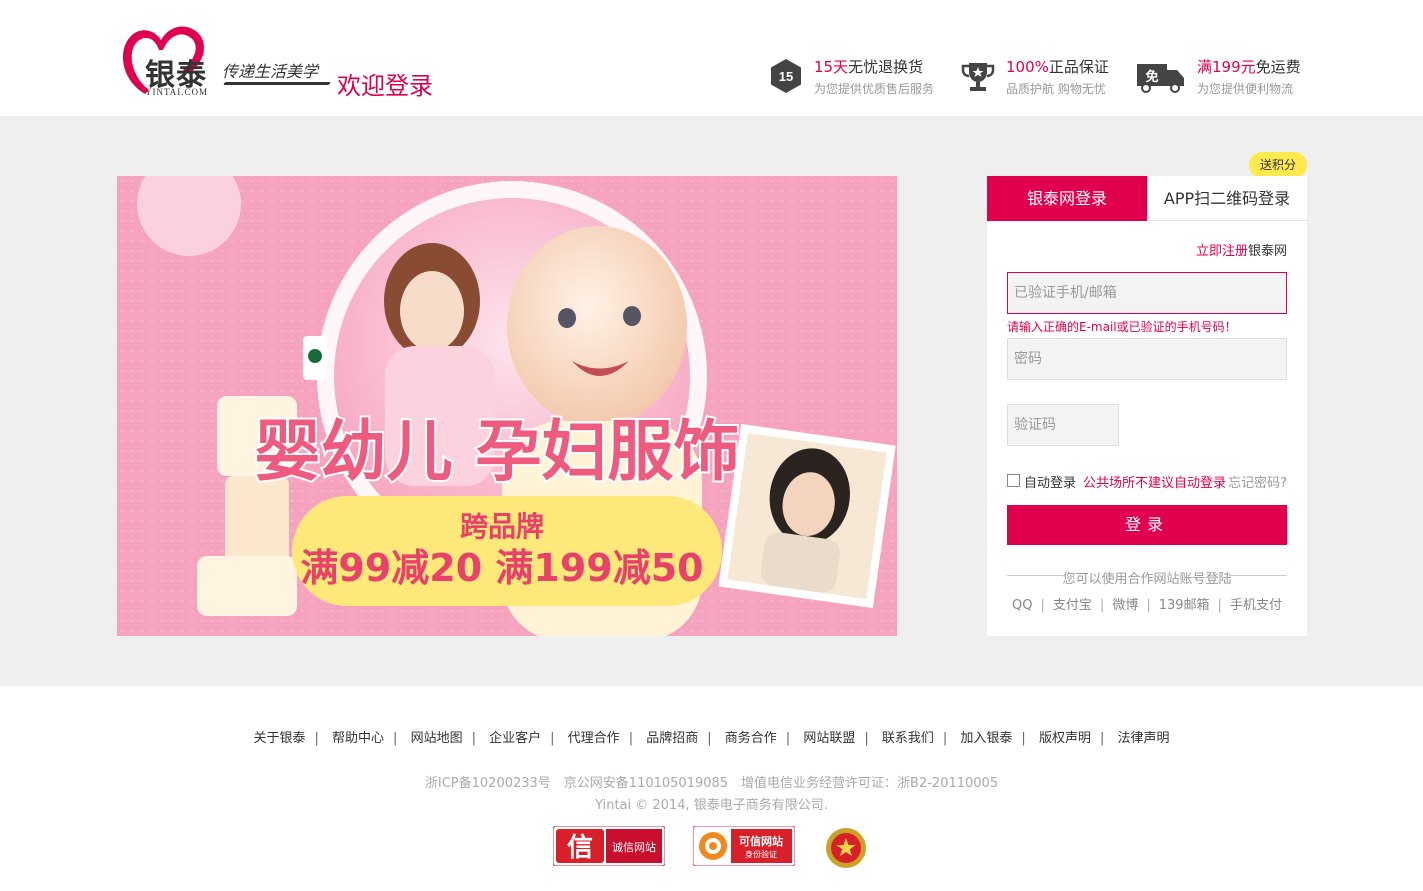 This screenshot has height=891, width=1423. Describe the element at coordinates (1065, 738) in the screenshot. I see `footer-link: 版权声明` at that location.